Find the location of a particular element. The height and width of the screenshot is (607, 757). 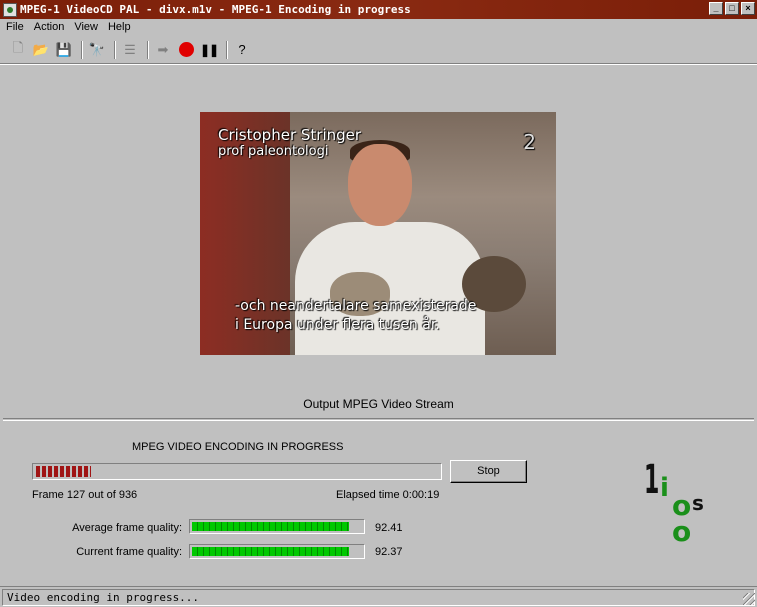

open-folder-icon: 📂 is located at coordinates (41, 50).